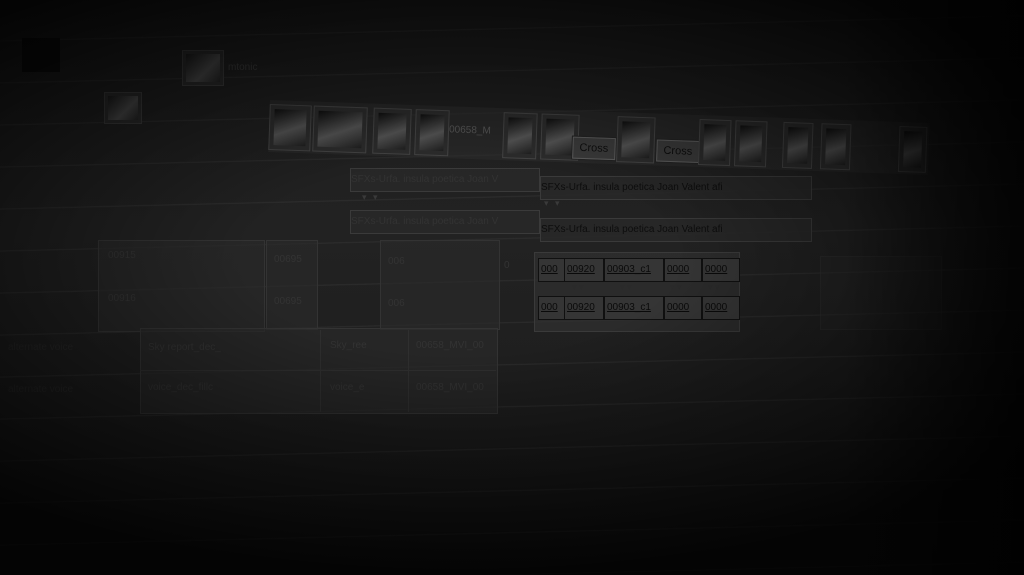 The image size is (1024, 575). I want to click on source-thumbnail, so click(203, 68).